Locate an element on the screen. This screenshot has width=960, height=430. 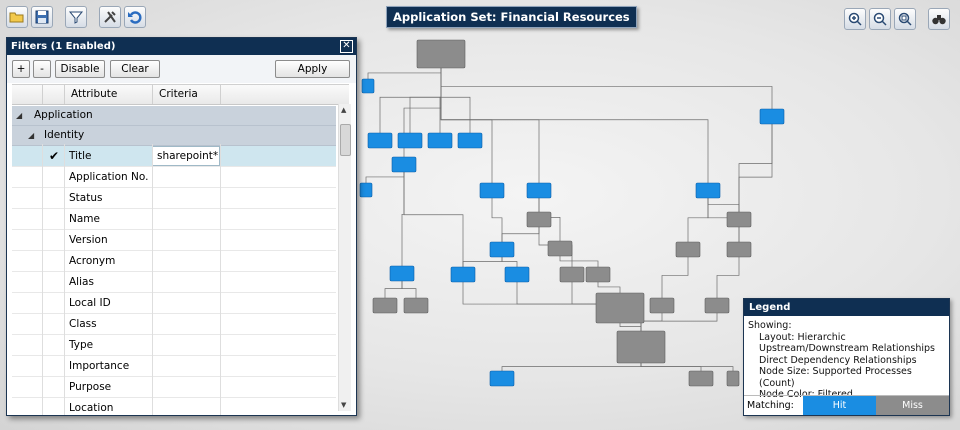
remove-filter-button: - is located at coordinates (42, 69).